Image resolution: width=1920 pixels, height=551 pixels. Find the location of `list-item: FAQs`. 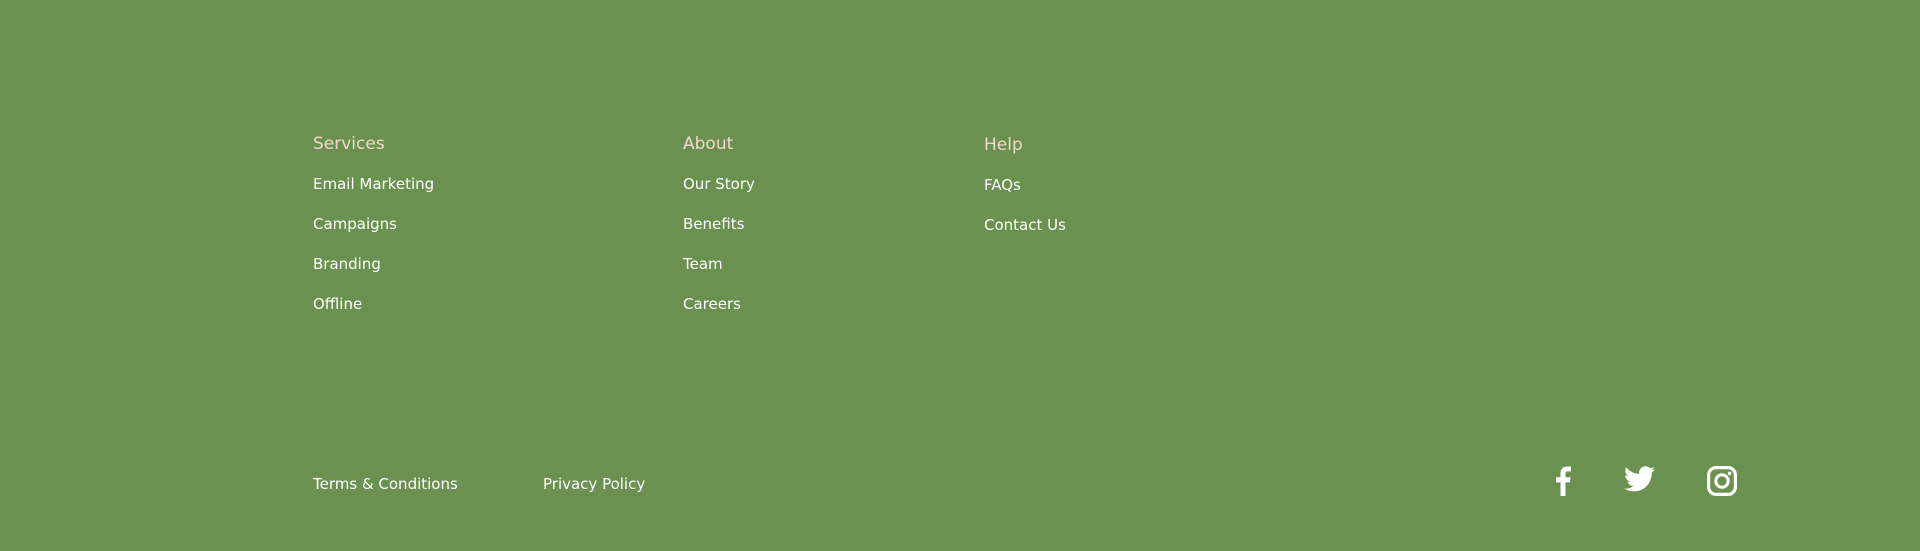

list-item: FAQs is located at coordinates (1025, 195).